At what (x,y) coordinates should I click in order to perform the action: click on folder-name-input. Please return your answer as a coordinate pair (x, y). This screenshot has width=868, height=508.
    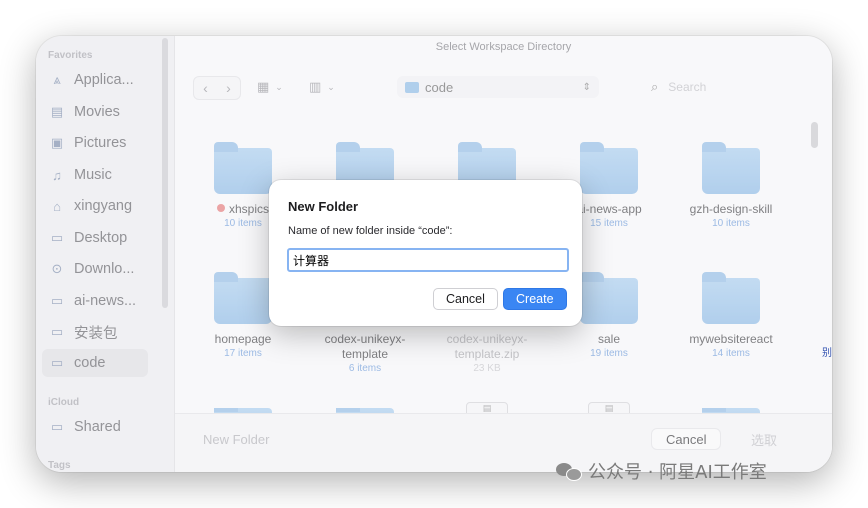
    Looking at the image, I should click on (428, 260).